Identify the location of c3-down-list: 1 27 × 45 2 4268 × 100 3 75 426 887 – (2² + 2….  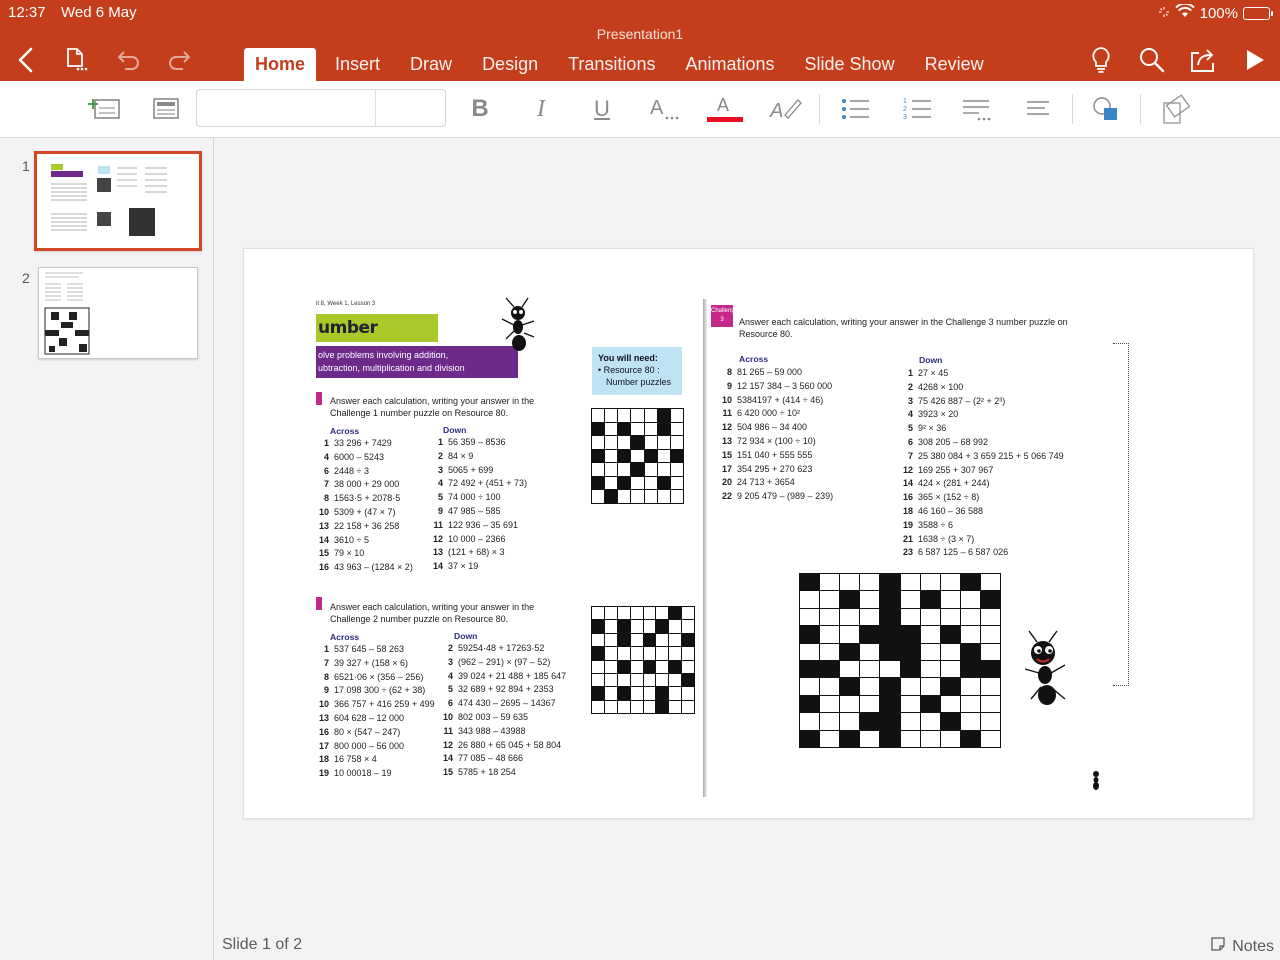
(982, 463).